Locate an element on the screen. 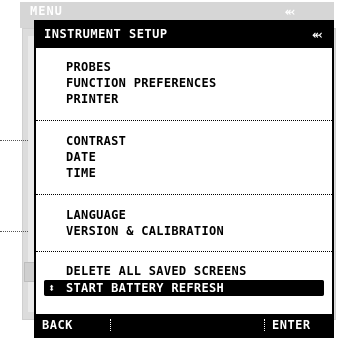  menu-item-contrast: CONTRAST is located at coordinates (96, 141).